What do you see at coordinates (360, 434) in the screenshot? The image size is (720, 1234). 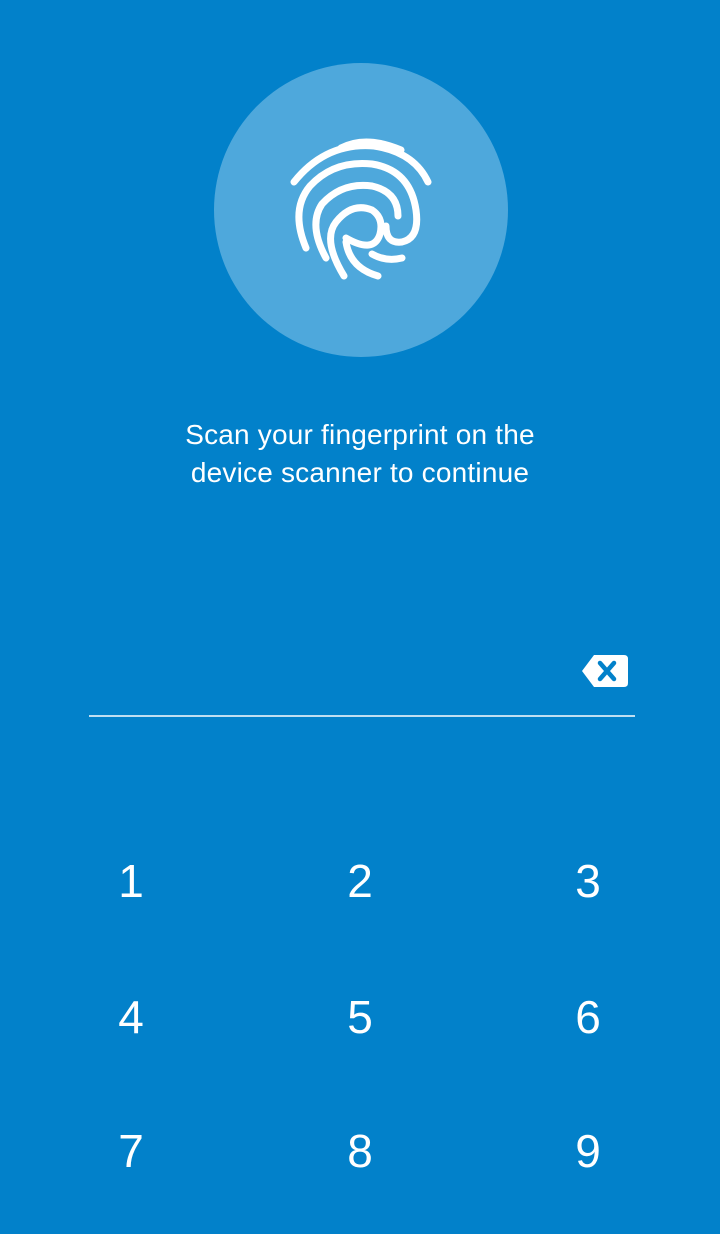 I see `prompt-line-1: Scan your fingerprint on the` at bounding box center [360, 434].